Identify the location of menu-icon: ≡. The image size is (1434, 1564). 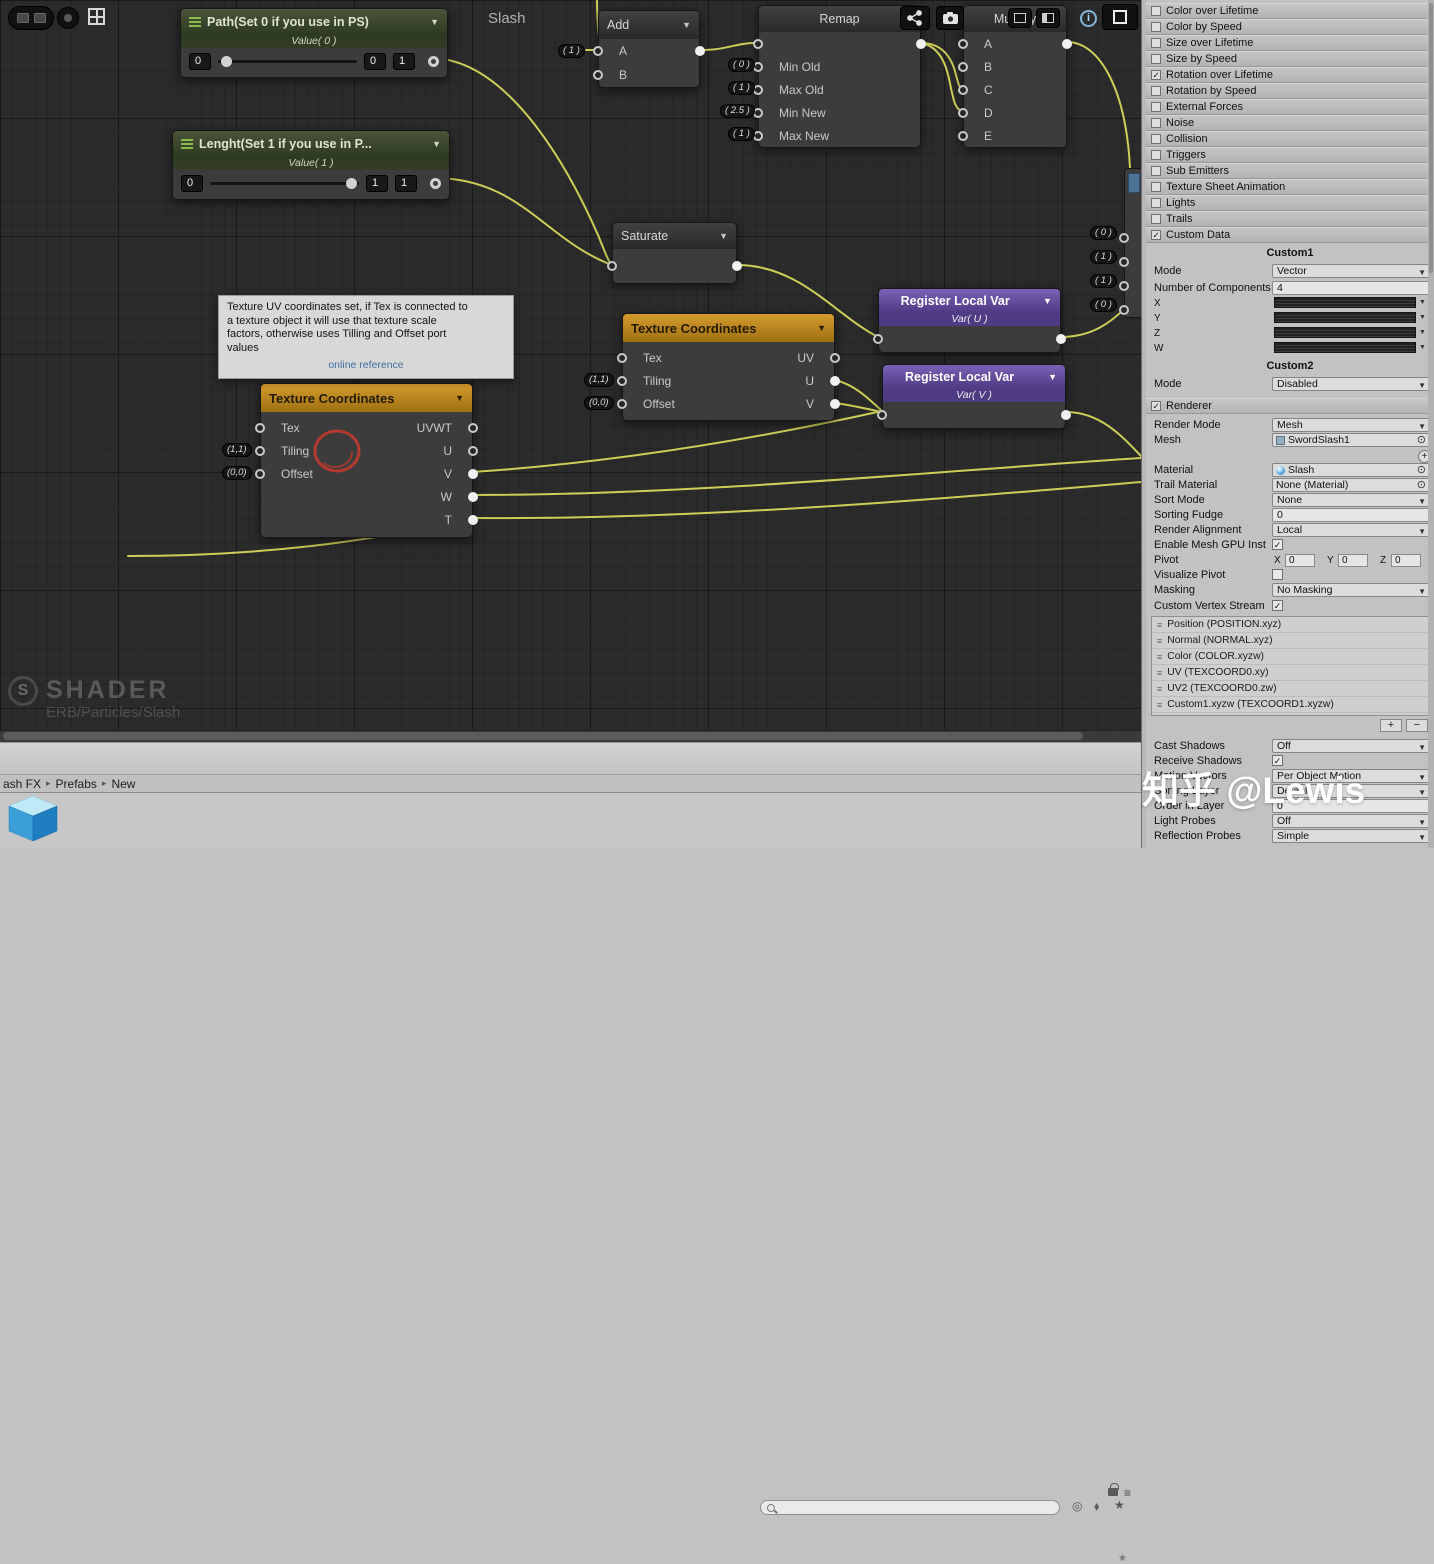
(1127, 1493).